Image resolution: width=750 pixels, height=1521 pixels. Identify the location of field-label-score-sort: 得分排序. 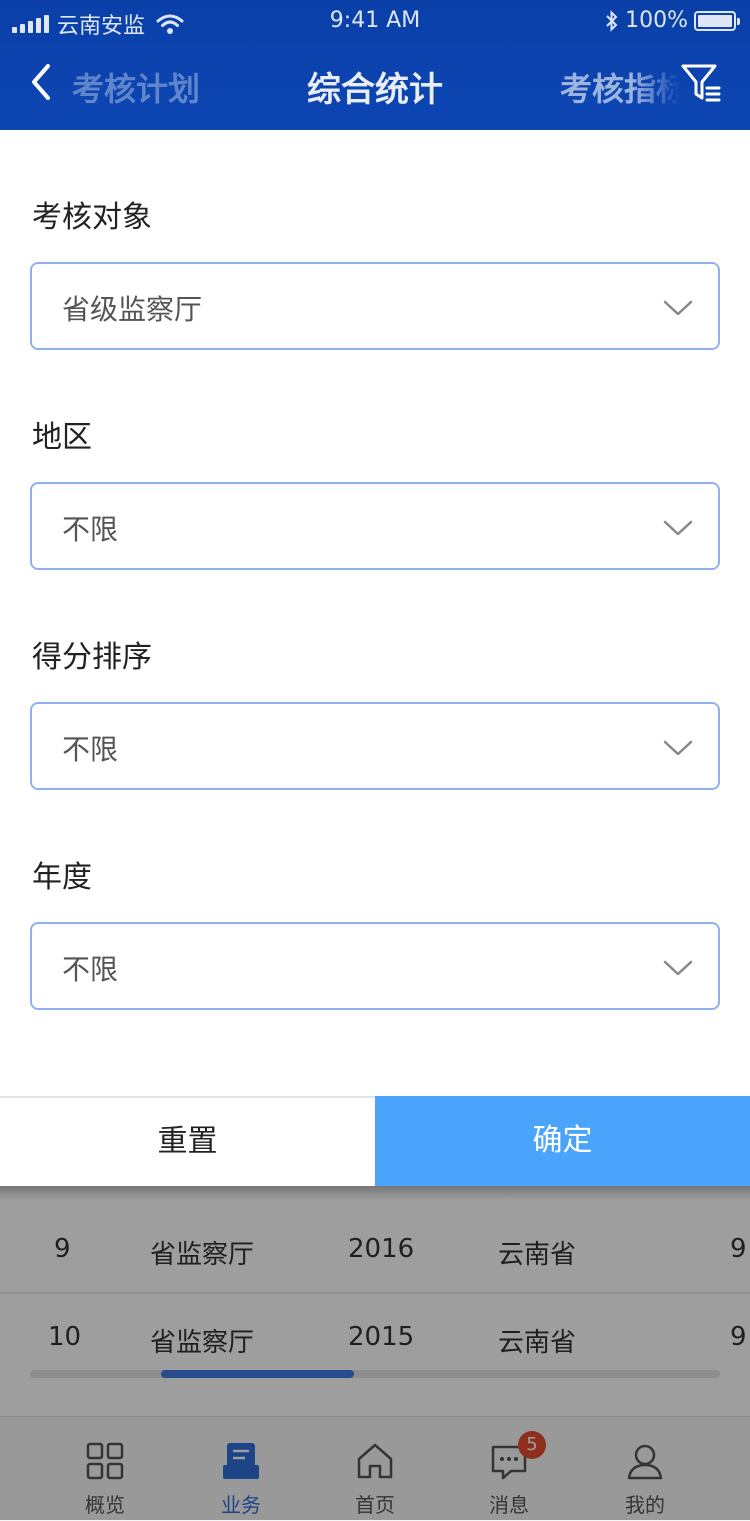
(92, 657).